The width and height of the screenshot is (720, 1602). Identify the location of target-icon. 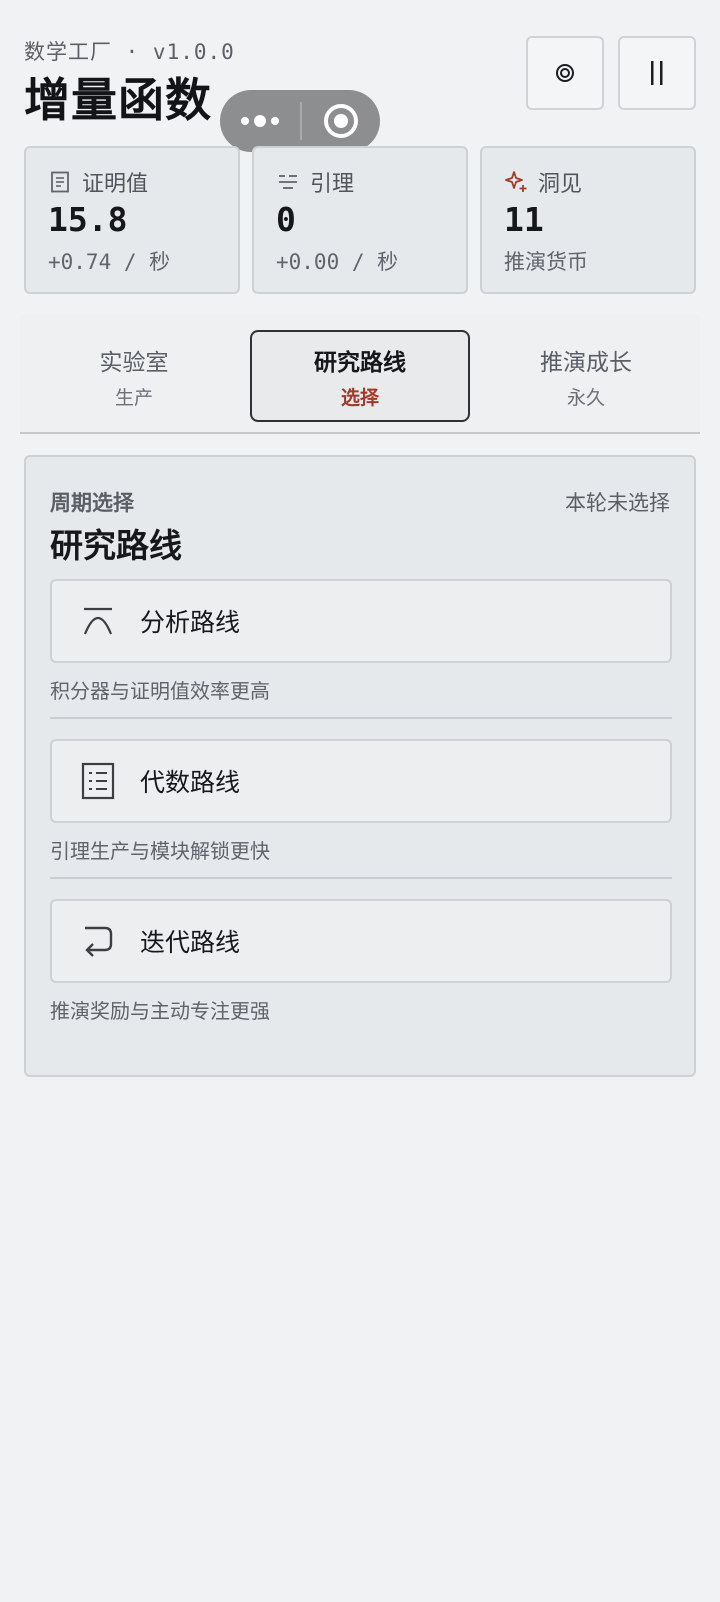
(565, 73).